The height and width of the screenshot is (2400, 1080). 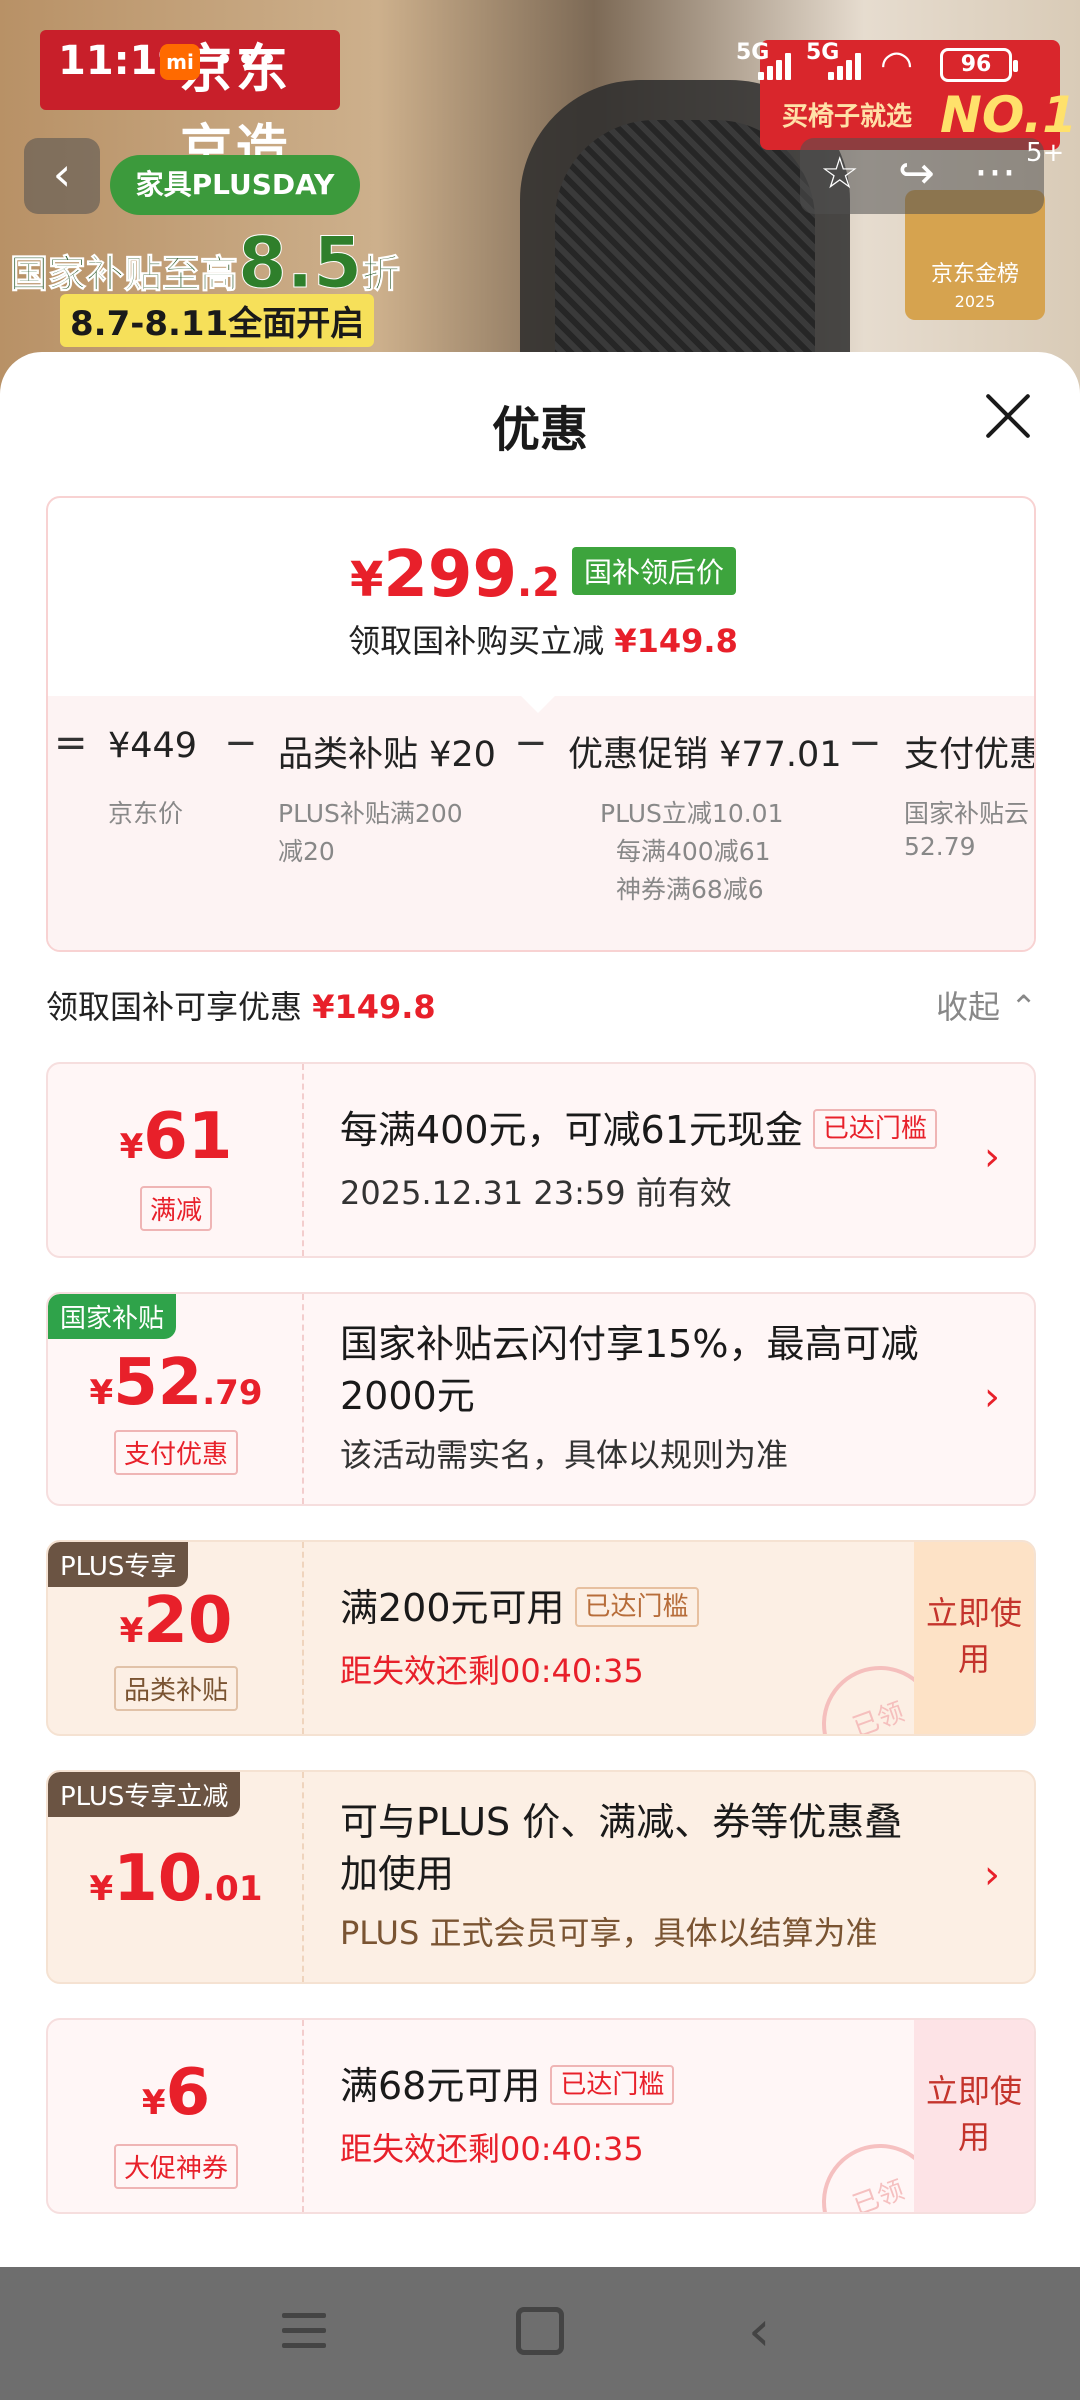 I want to click on more-menu-icon: ···, so click(x=995, y=173).